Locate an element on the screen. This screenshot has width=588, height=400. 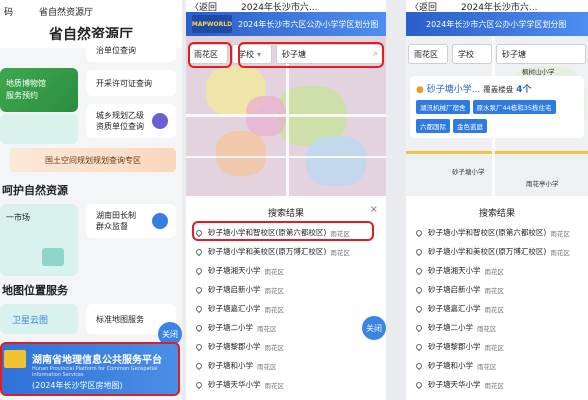
market-icon is located at coordinates (53, 257).